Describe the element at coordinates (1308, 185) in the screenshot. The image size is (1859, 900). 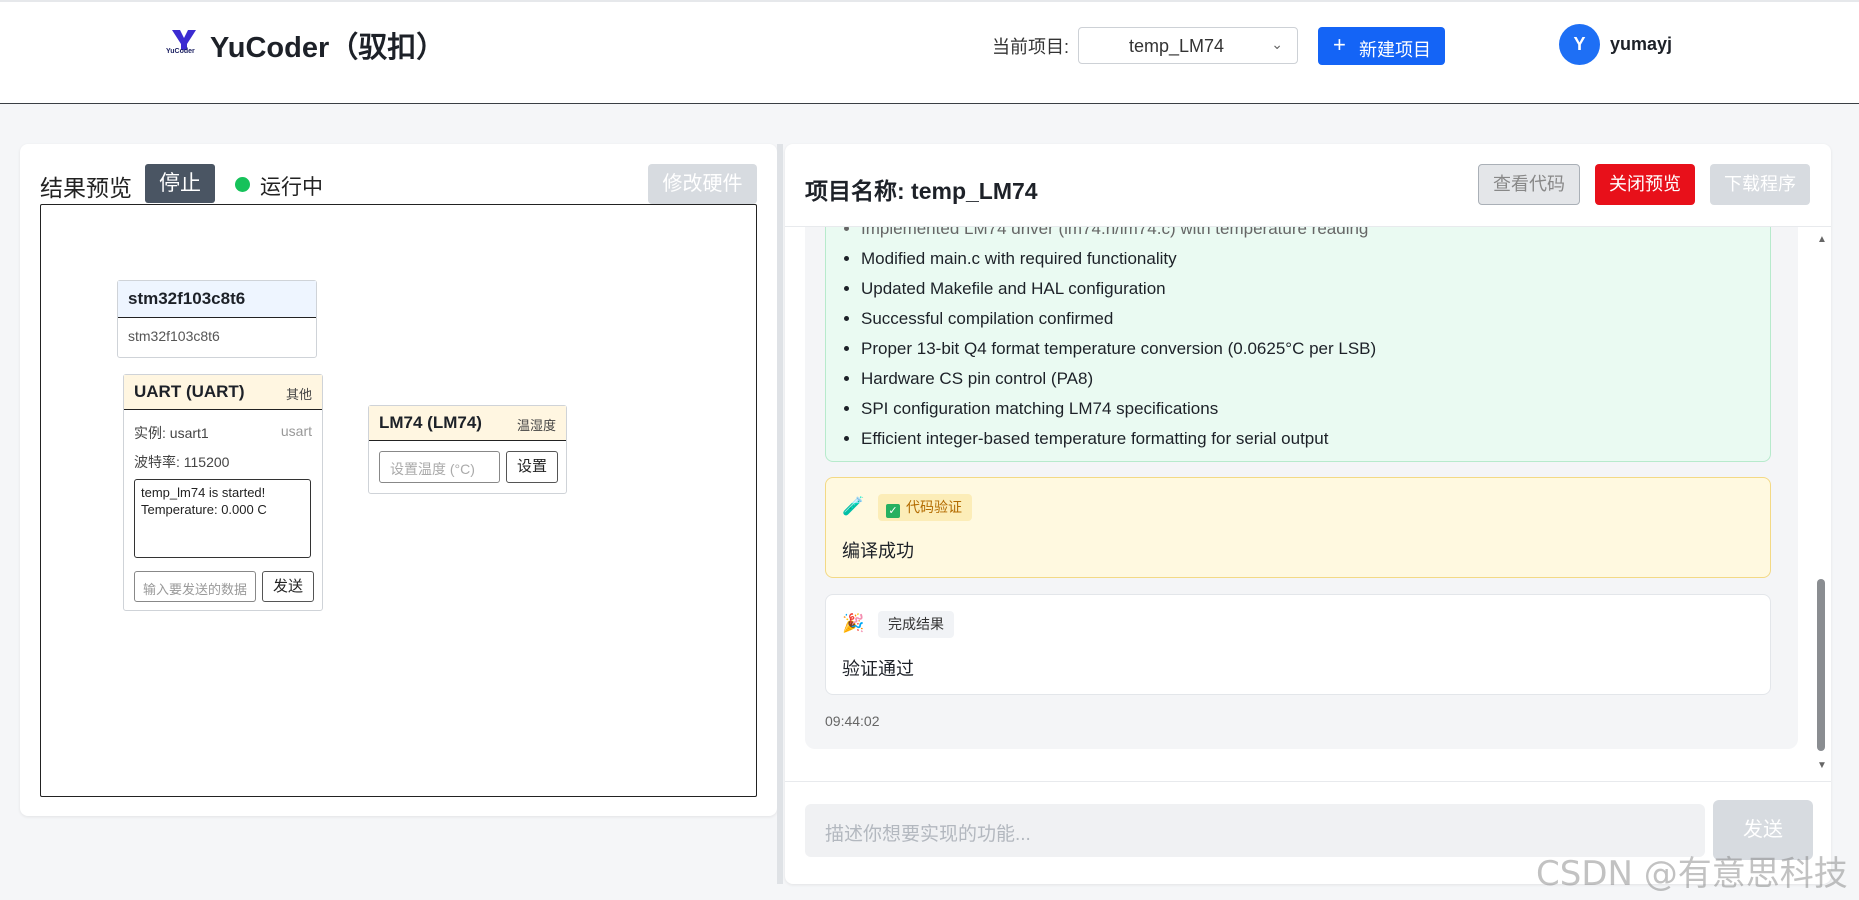
I see `project-header: 项目名称: temp_LM74 查看代码 关闭预览 下载程序` at that location.